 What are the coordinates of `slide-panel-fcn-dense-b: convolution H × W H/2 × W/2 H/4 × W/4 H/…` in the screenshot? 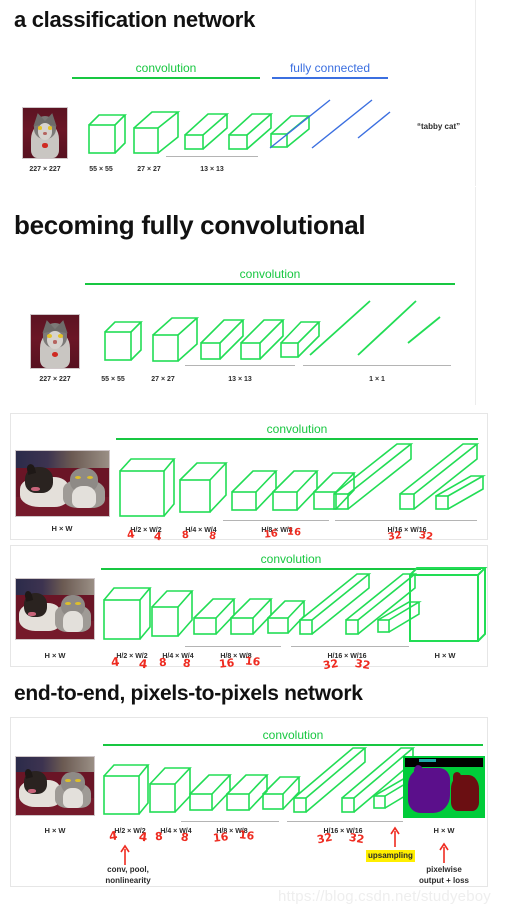 It's located at (249, 608).